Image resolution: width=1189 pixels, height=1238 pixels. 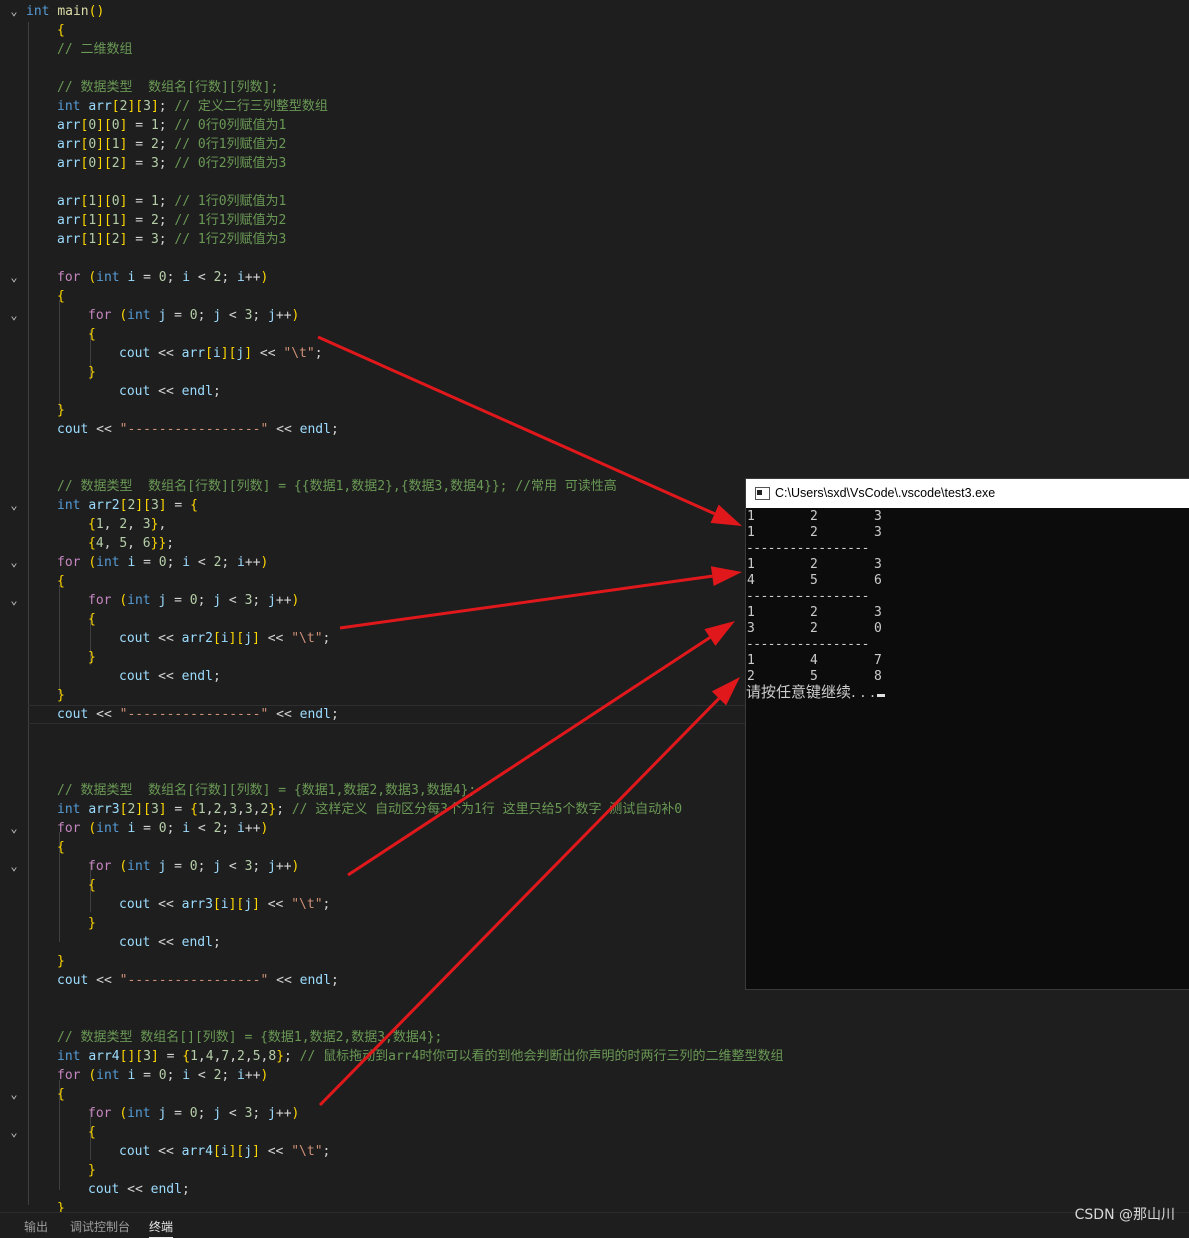 What do you see at coordinates (878, 628) in the screenshot?
I see `console-value: 0` at bounding box center [878, 628].